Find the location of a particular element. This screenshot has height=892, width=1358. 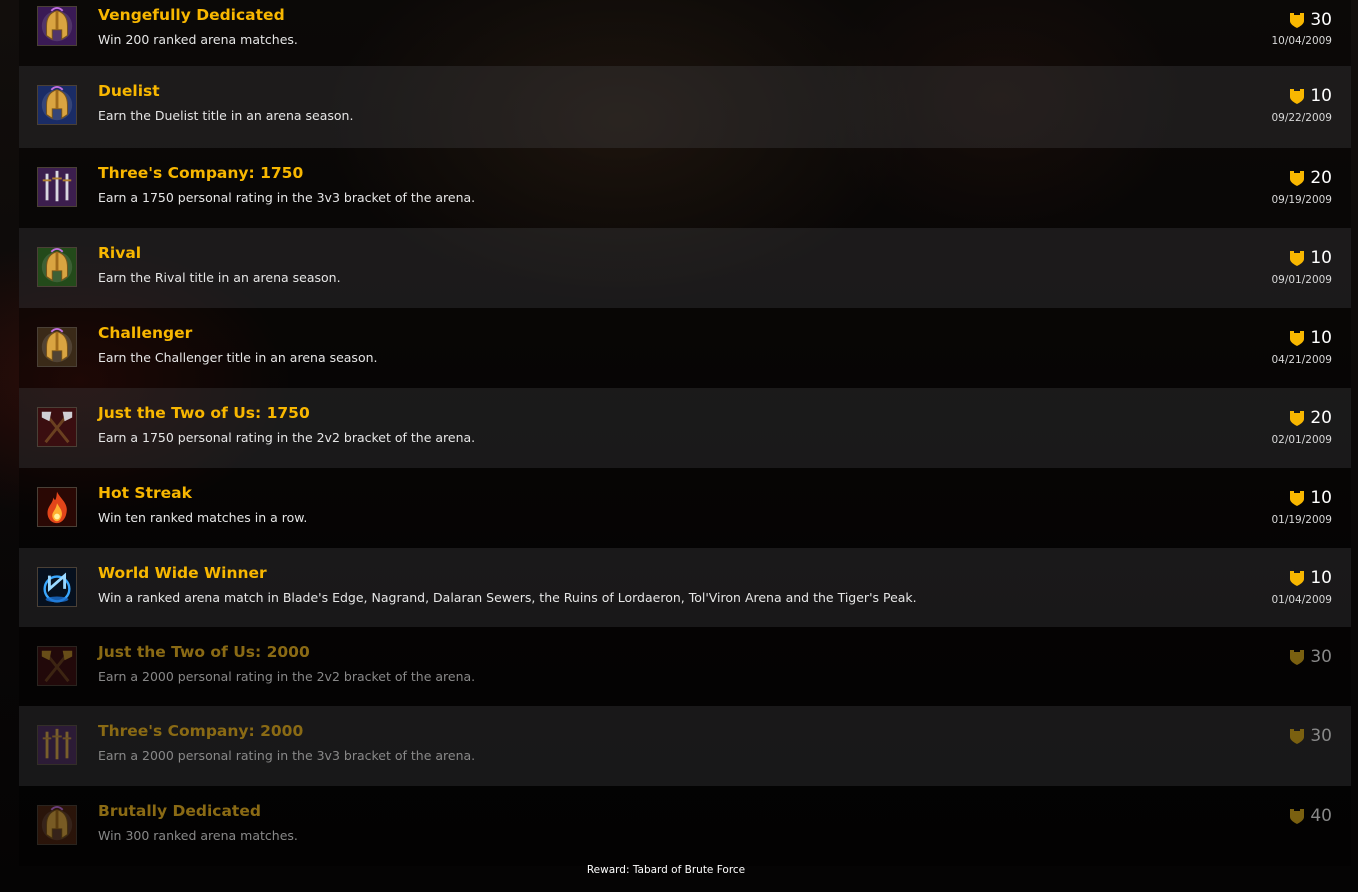

fire-icon is located at coordinates (57, 507).